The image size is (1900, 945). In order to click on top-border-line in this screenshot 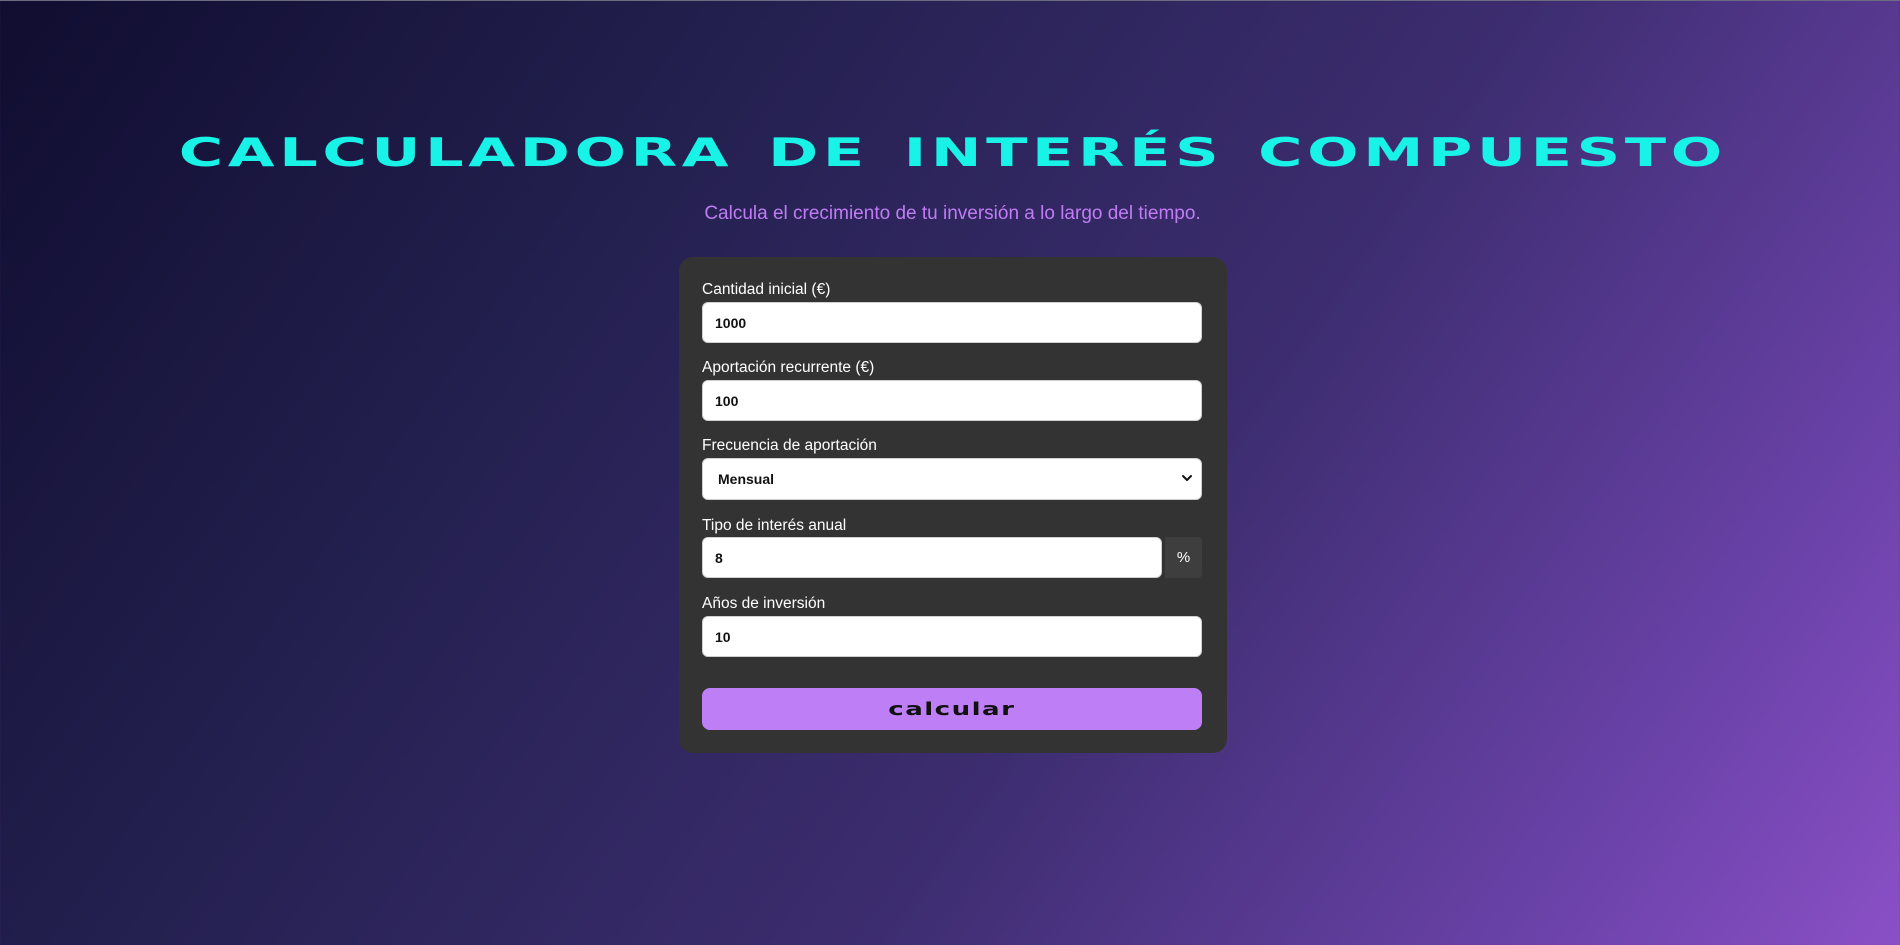, I will do `click(950, 0)`.